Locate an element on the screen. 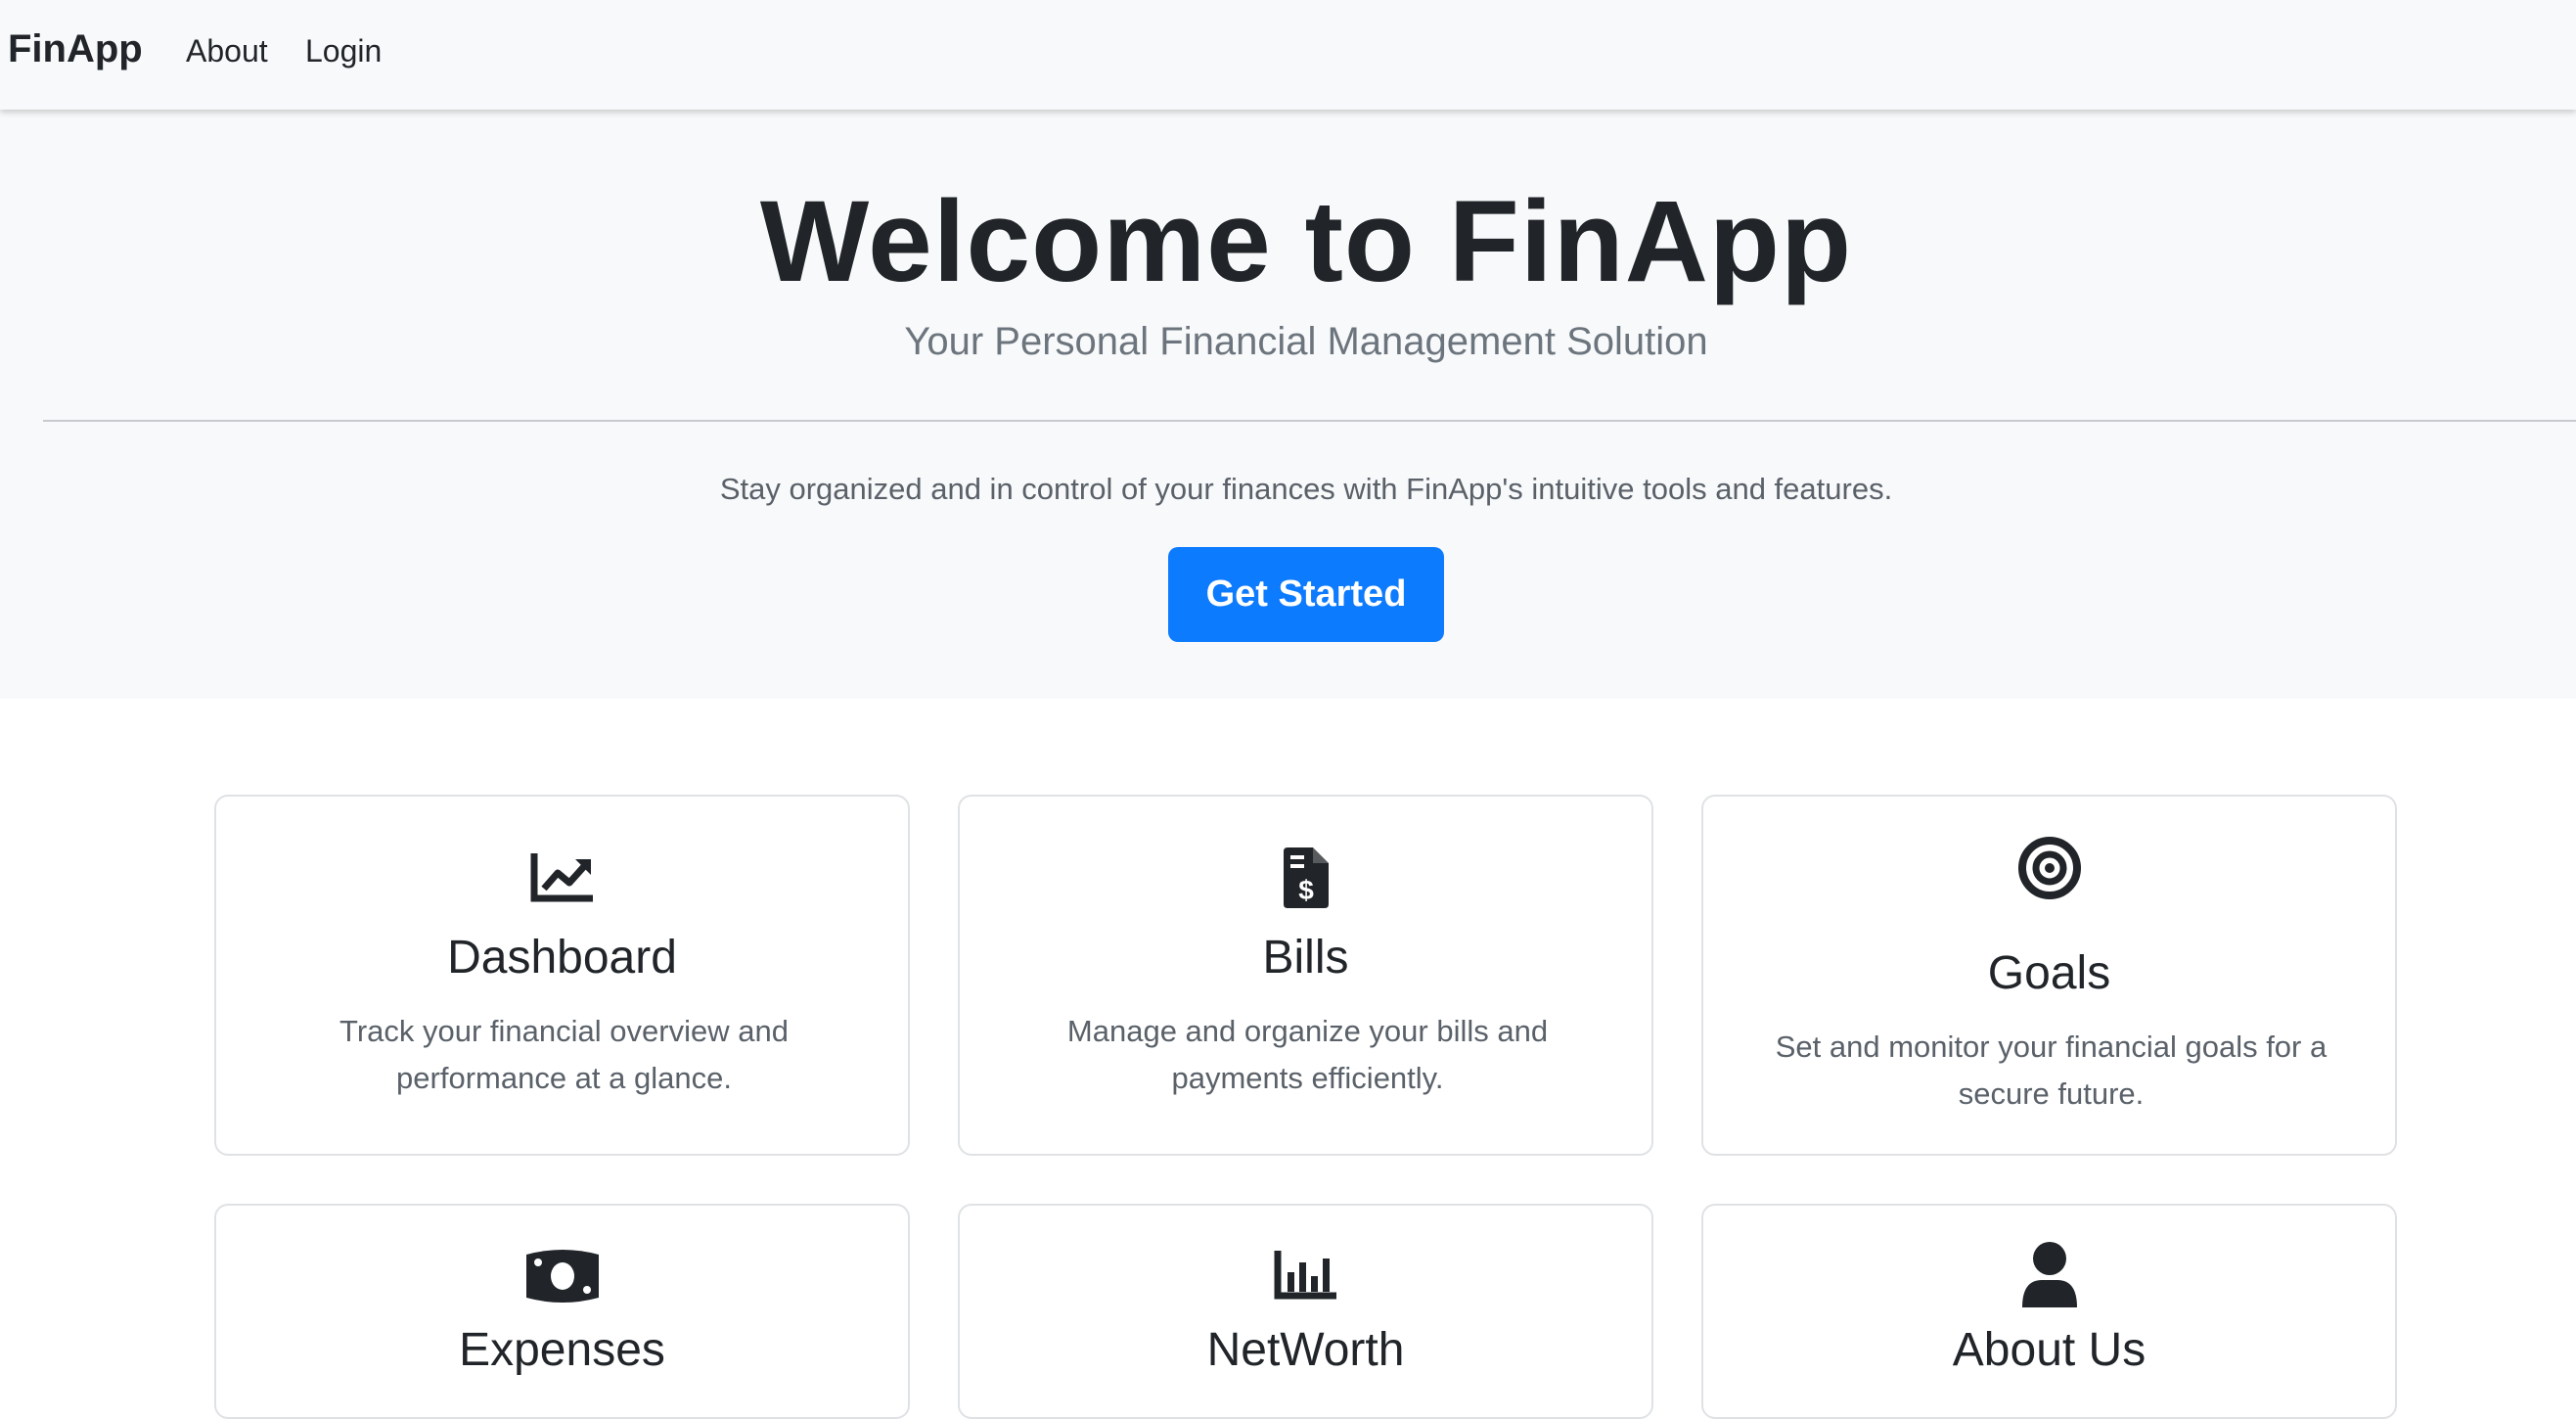 Image resolution: width=2576 pixels, height=1419 pixels. feature-card-expenses: Expenses is located at coordinates (562, 1312).